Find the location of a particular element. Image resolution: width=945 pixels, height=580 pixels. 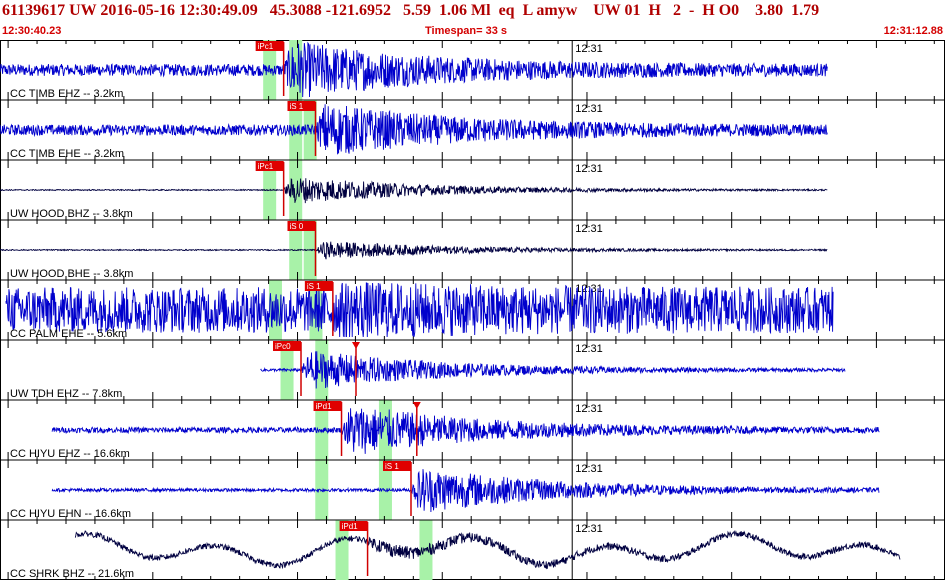

channel-label: UW TDH EHZ -- 7.8km is located at coordinates (66, 394).